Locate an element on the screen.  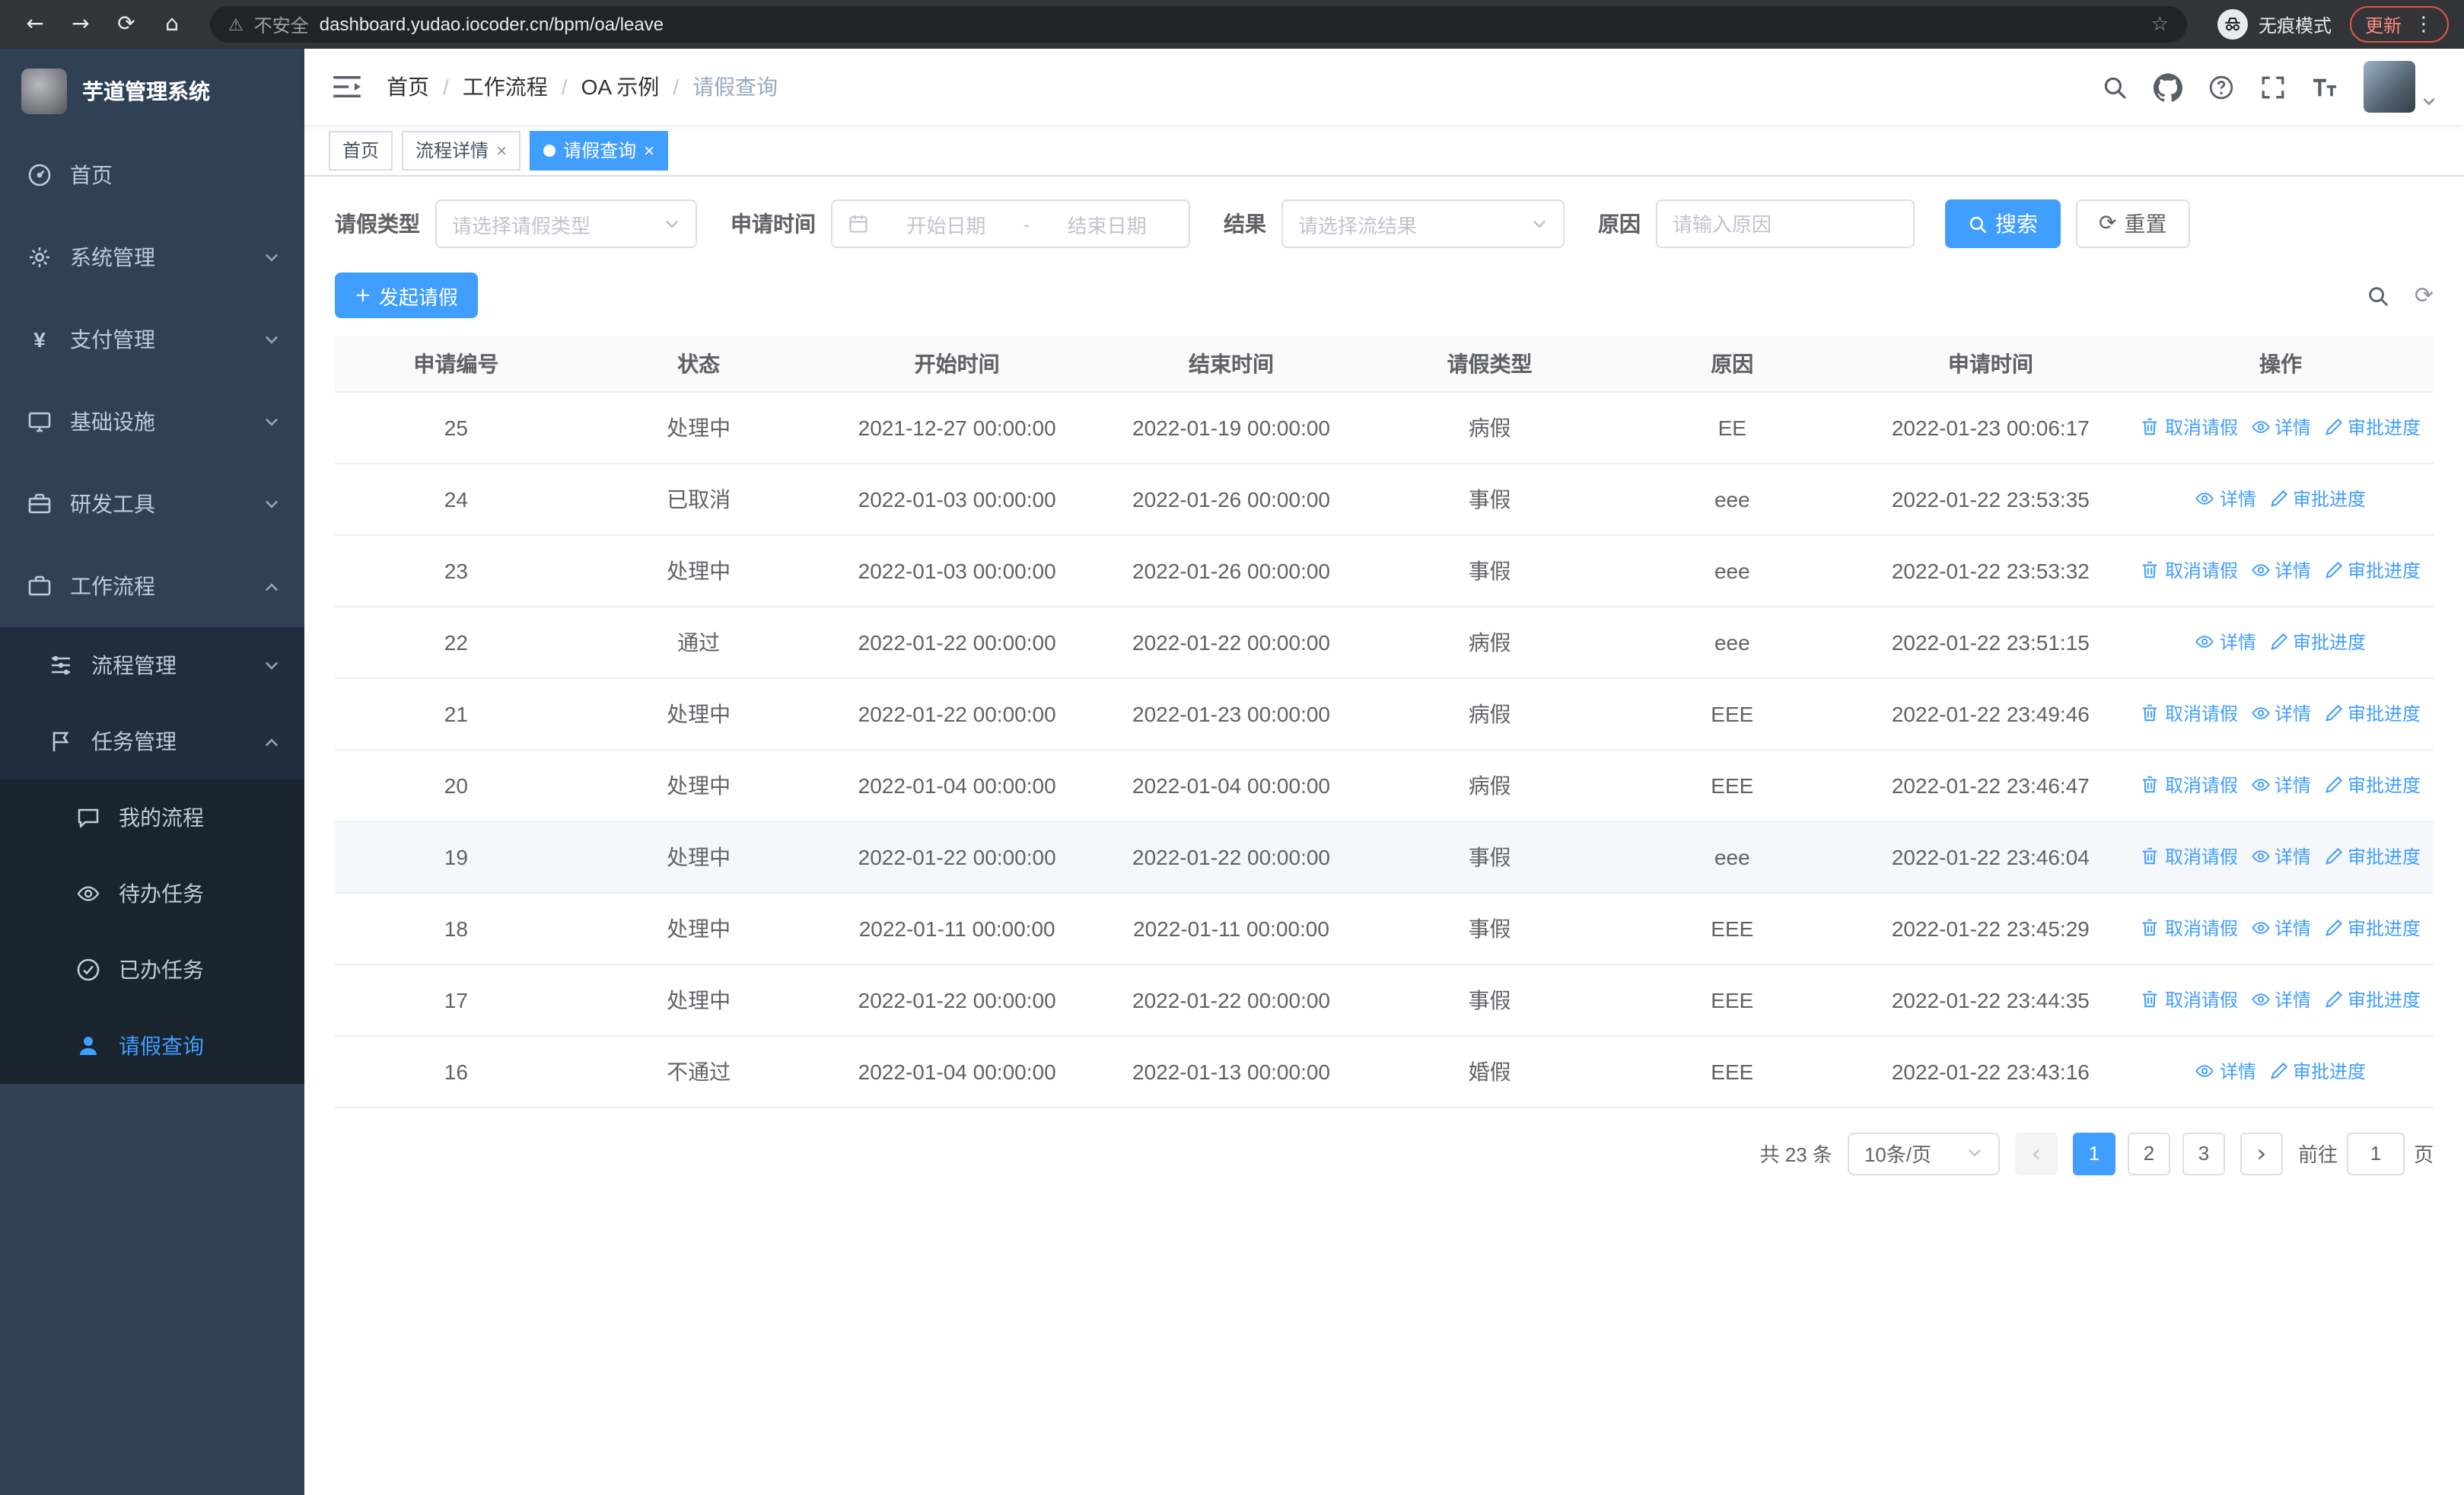
toggle-search-icon is located at coordinates (2378, 296).